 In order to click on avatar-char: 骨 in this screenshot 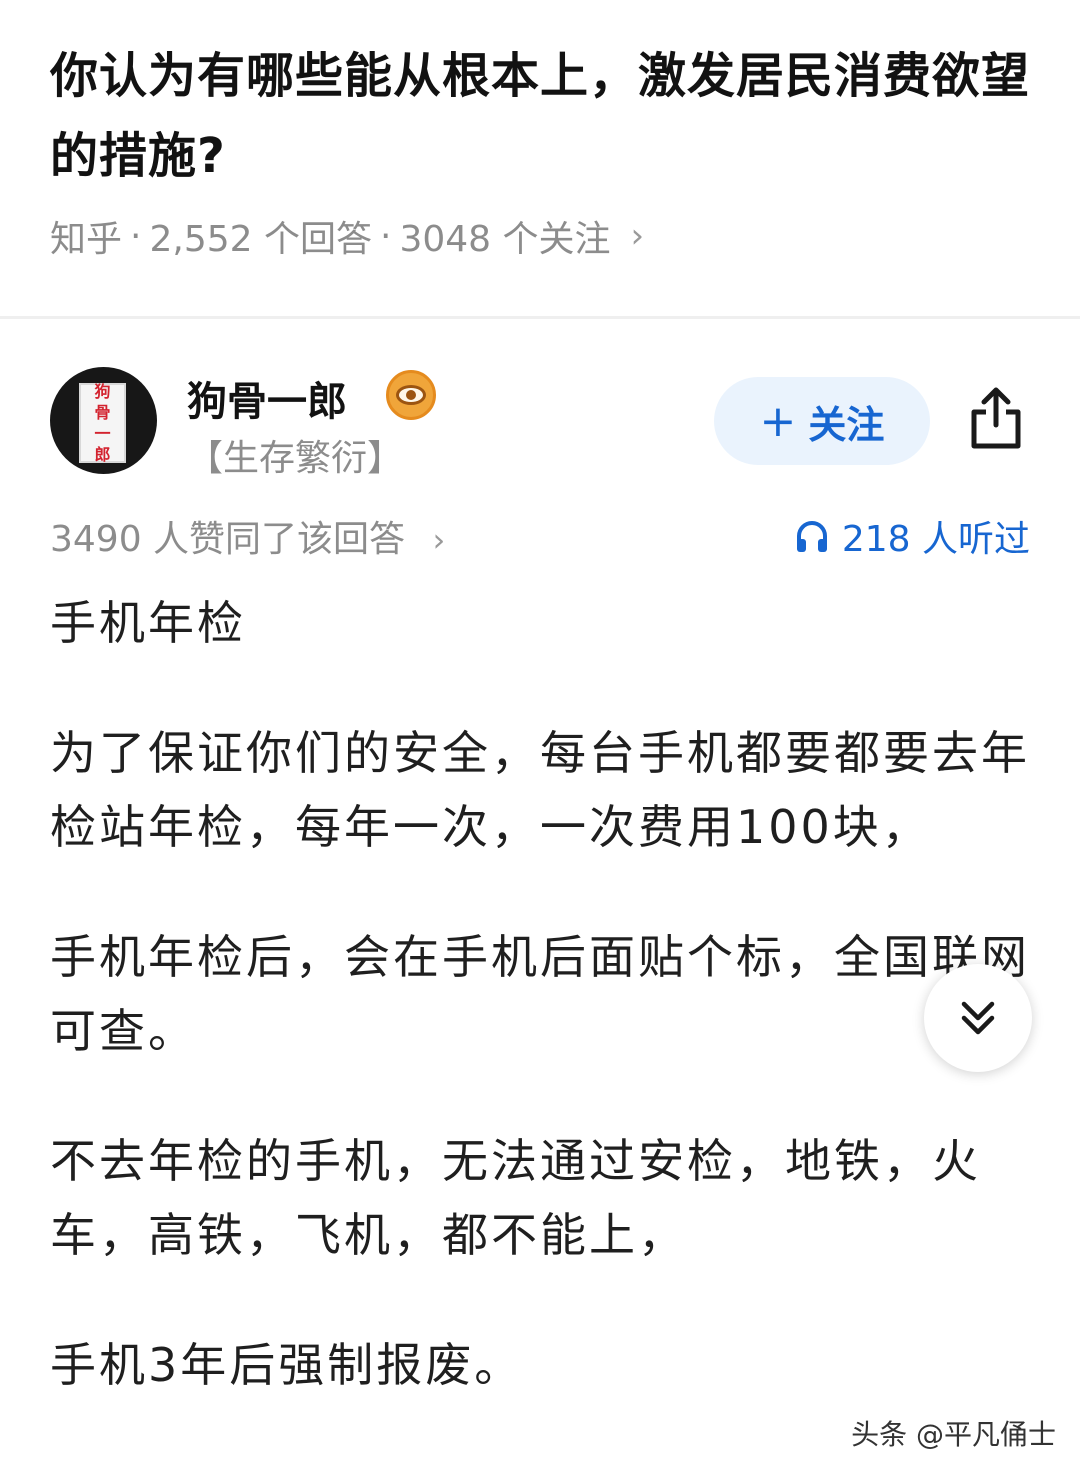, I will do `click(102, 412)`.